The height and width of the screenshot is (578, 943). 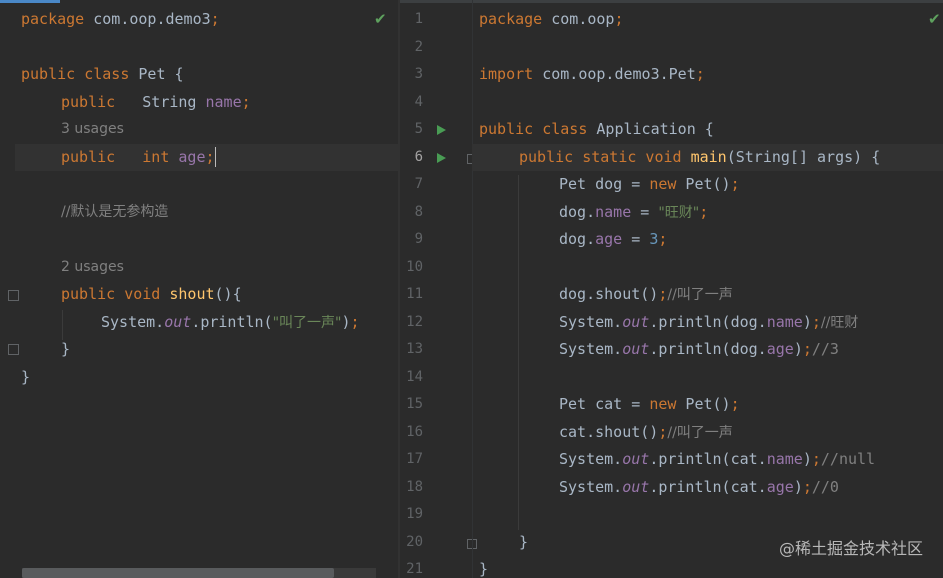 What do you see at coordinates (414, 541) in the screenshot?
I see `line-number: 20` at bounding box center [414, 541].